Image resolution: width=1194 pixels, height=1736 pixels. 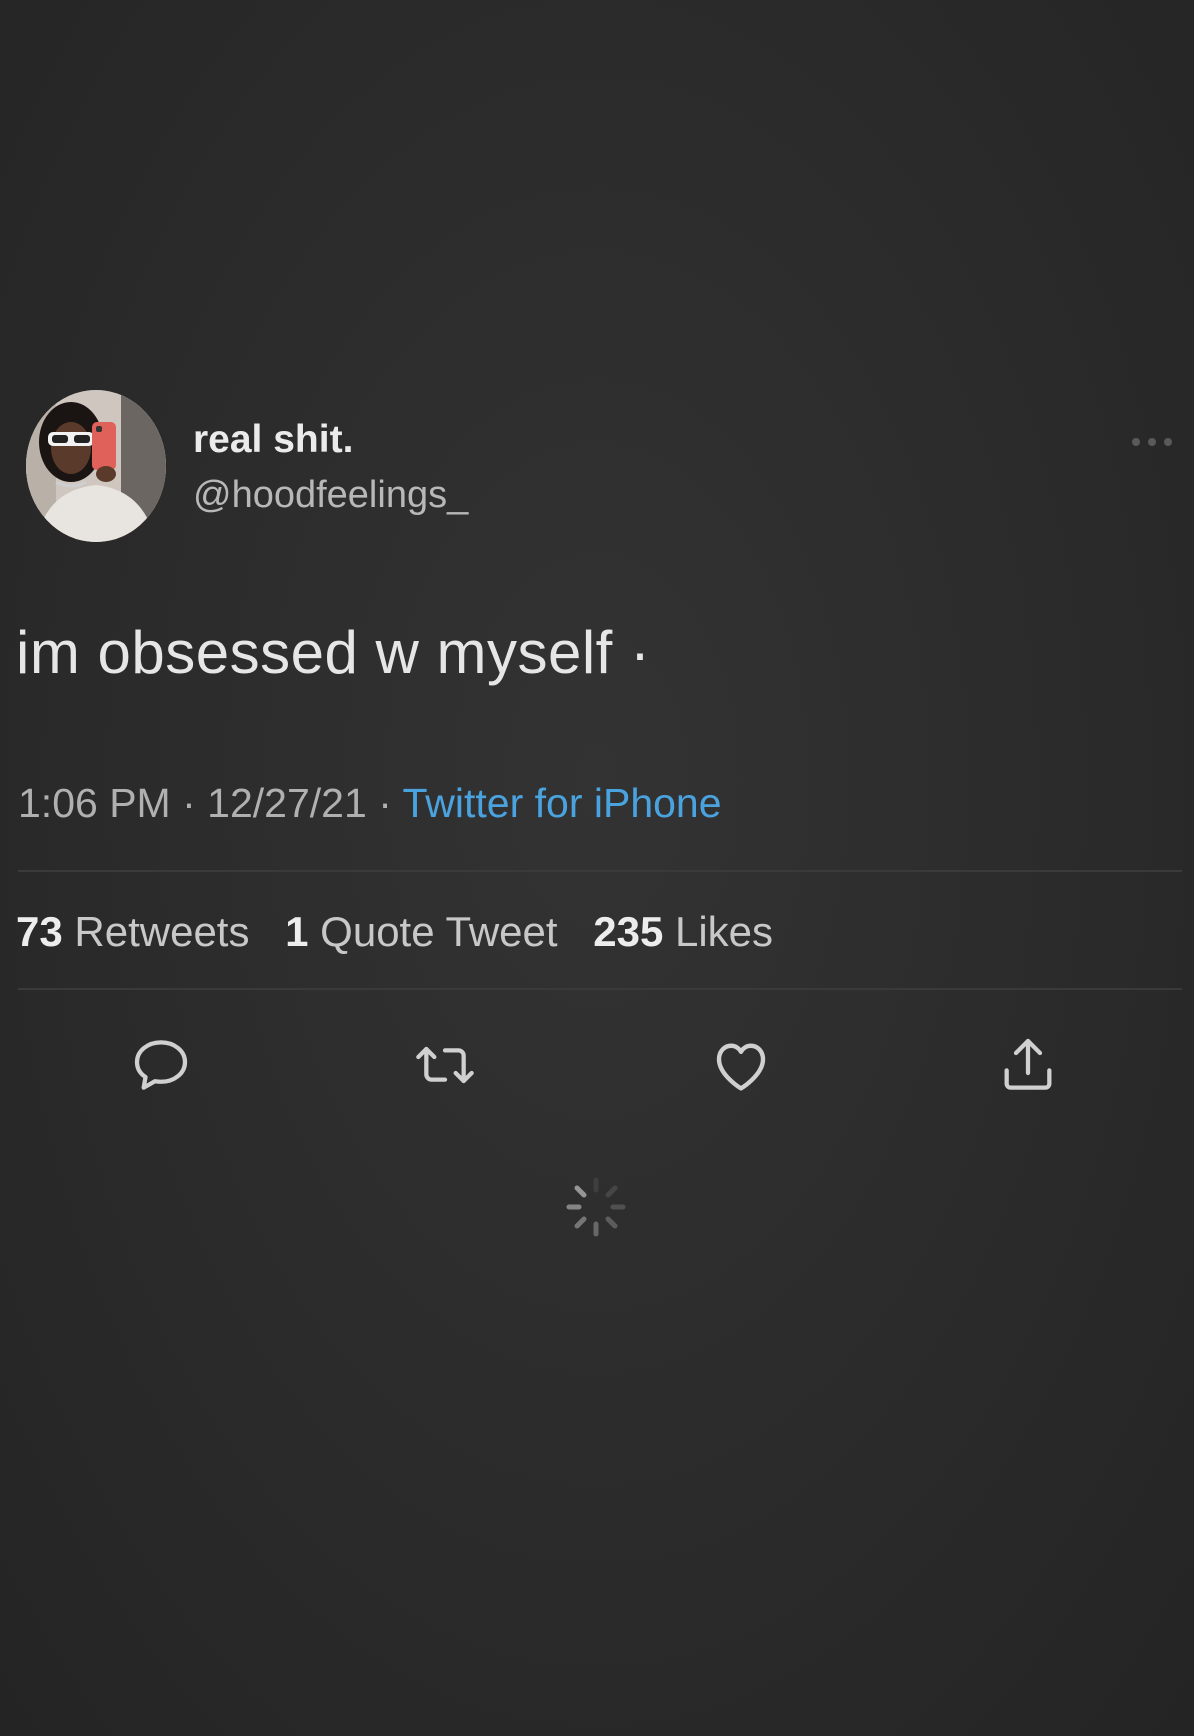 I want to click on tweet-time: 1:06 PM, so click(x=94, y=803).